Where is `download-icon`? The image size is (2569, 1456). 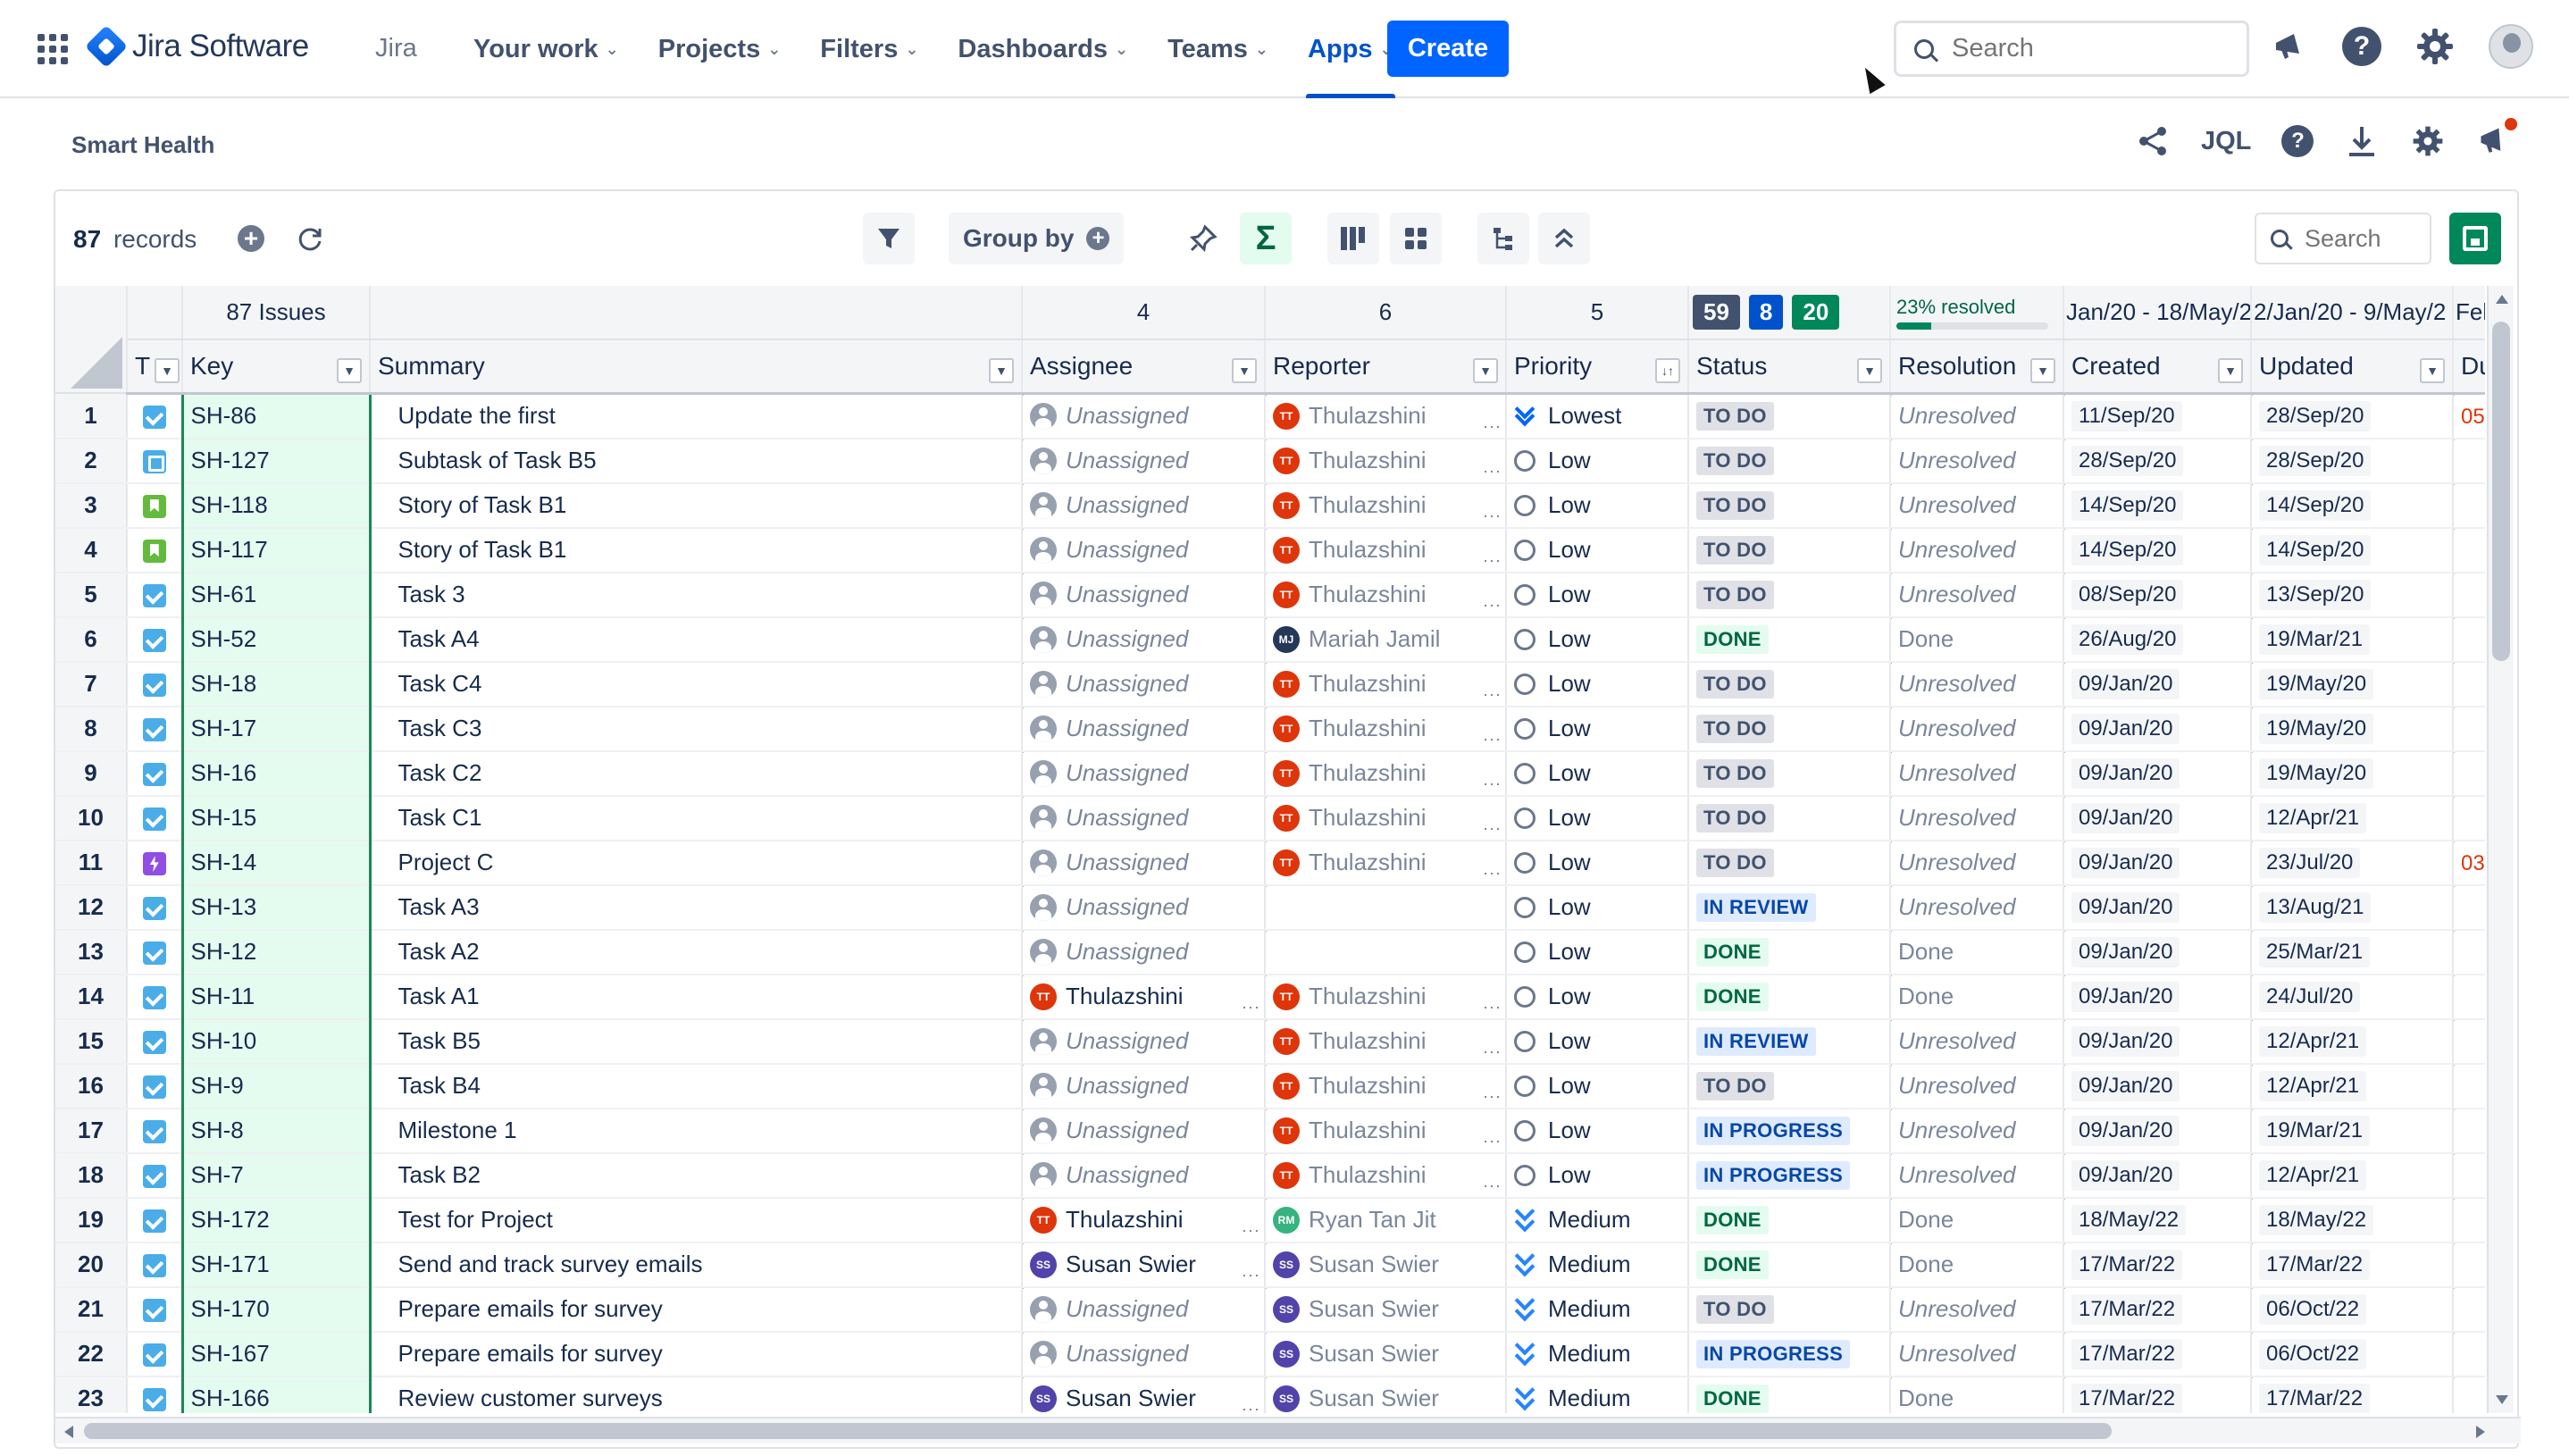
download-icon is located at coordinates (2362, 141).